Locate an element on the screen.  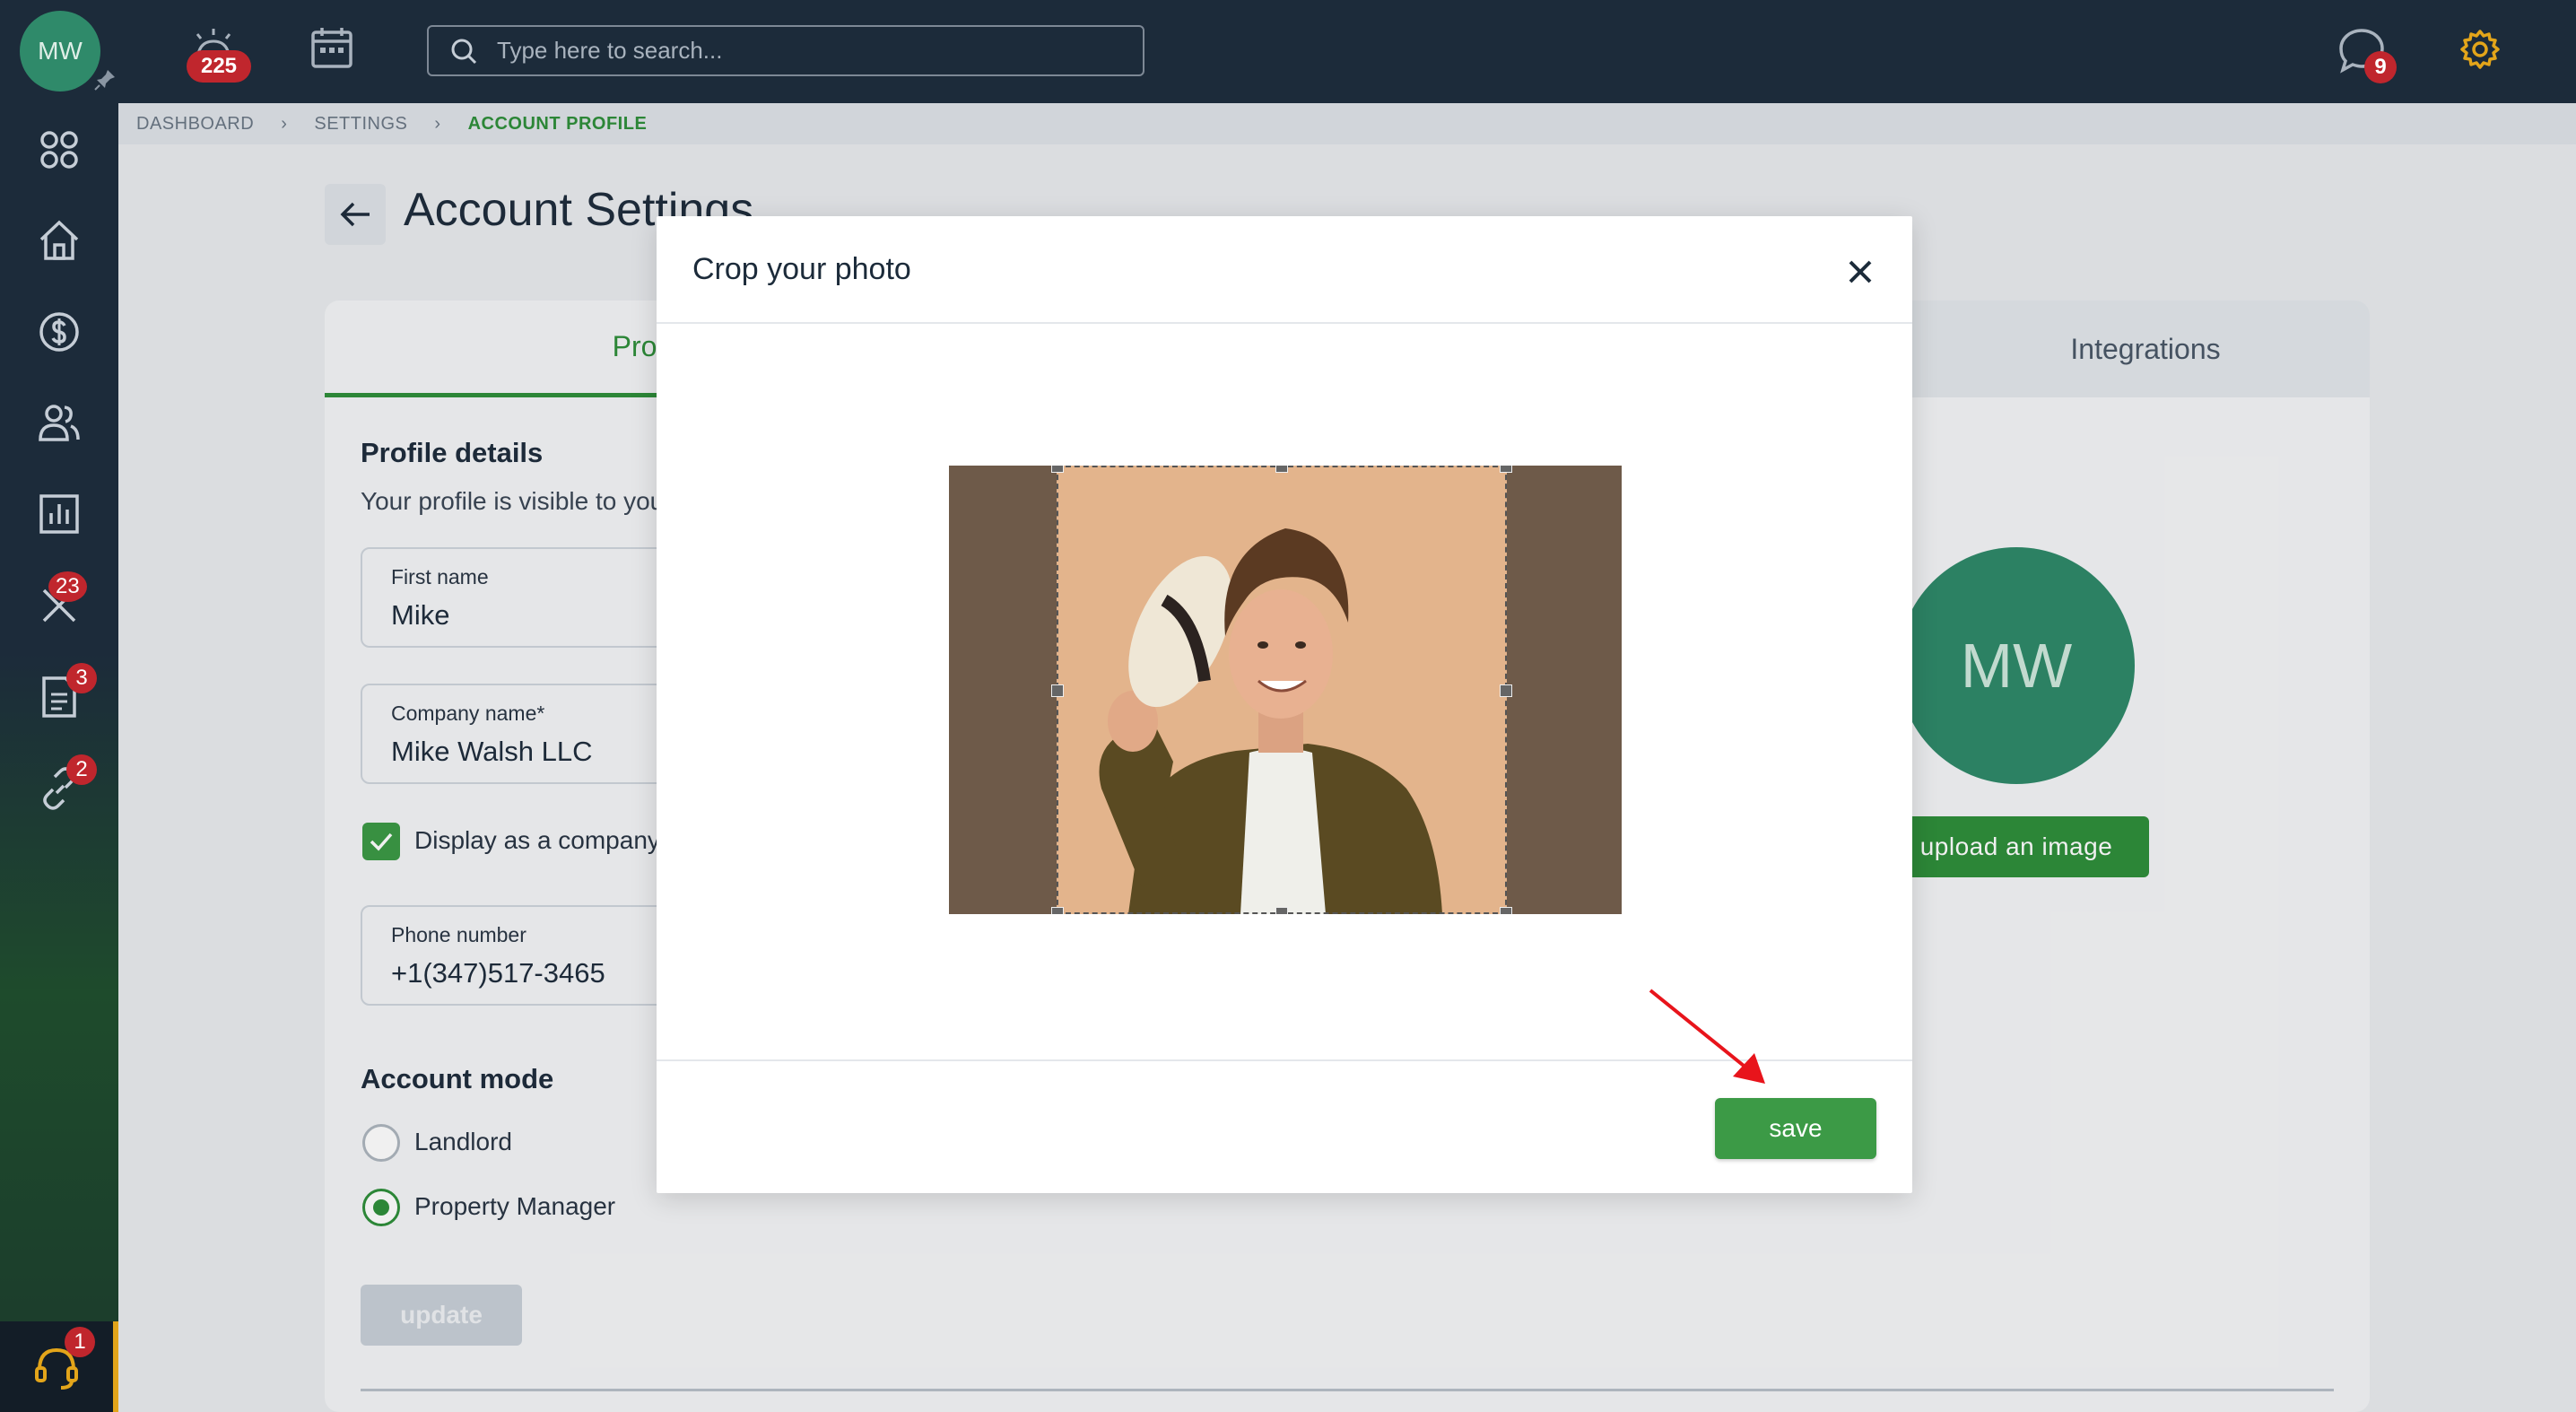
modal-divider is located at coordinates (1284, 323).